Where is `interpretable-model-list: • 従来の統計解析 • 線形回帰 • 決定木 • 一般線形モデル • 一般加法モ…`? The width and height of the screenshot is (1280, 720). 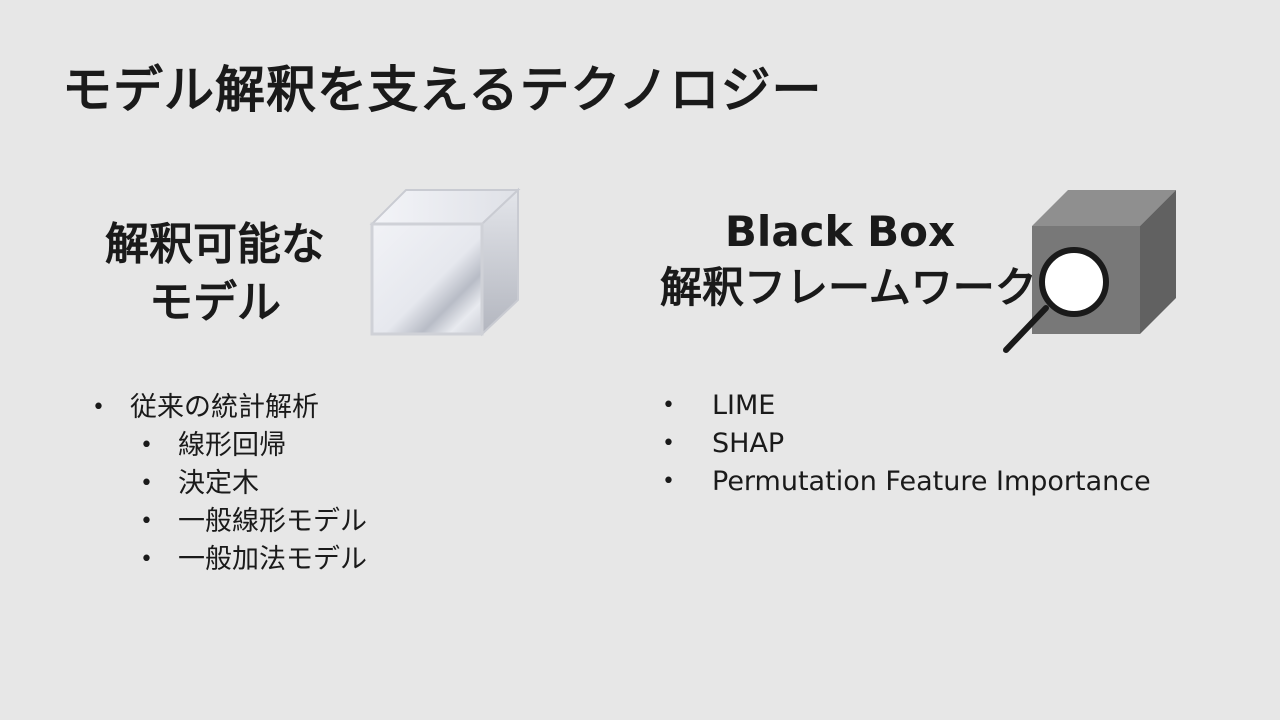
interpretable-model-list: • 従来の統計解析 • 線形回帰 • 決定木 • 一般線形モデル • 一般加法モ… is located at coordinates (229, 484).